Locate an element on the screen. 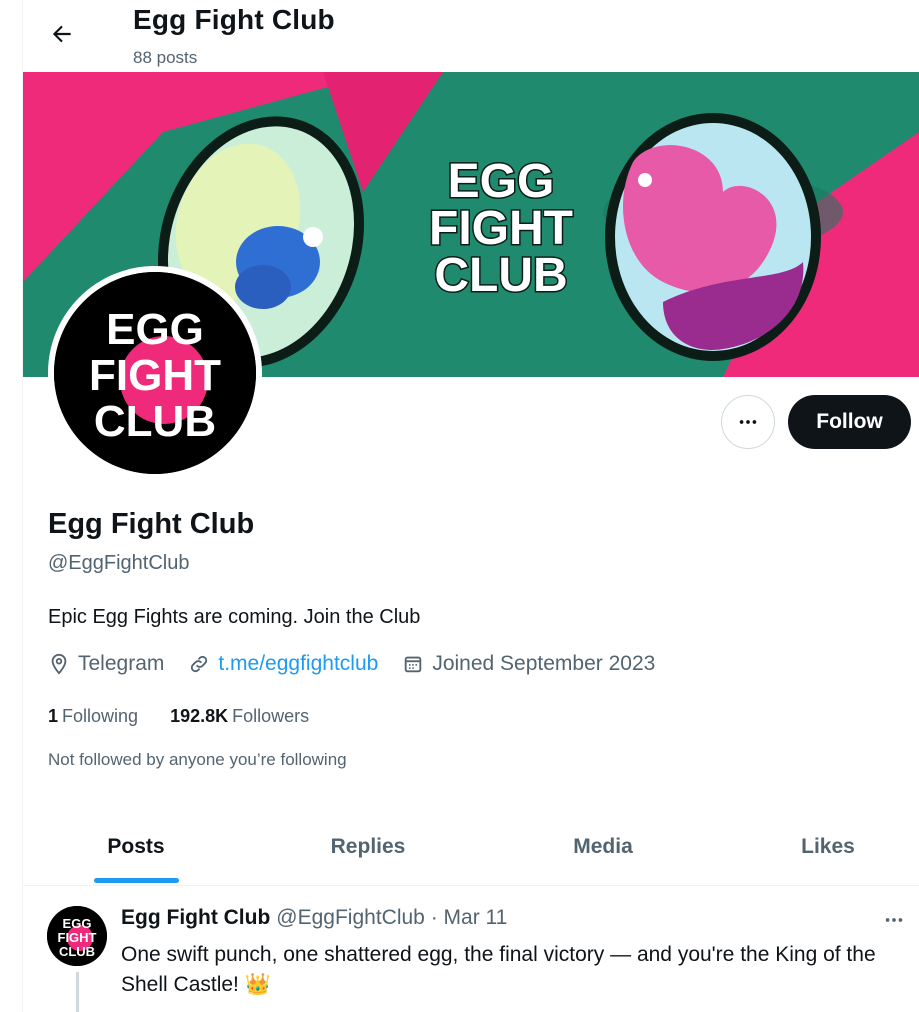 The width and height of the screenshot is (919, 1012). location-text: Telegram is located at coordinates (121, 663).